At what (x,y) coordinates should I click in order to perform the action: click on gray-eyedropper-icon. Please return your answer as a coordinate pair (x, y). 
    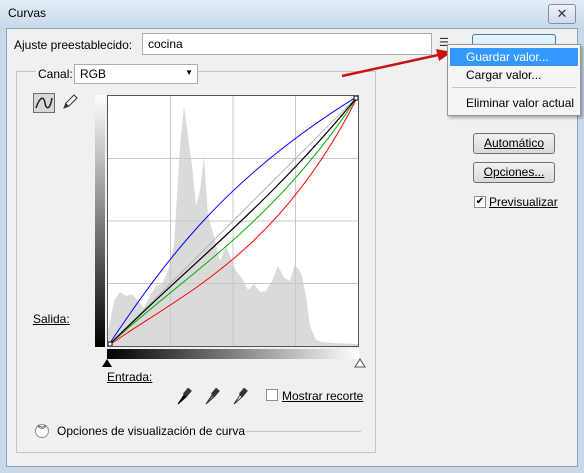
    Looking at the image, I should click on (212, 396).